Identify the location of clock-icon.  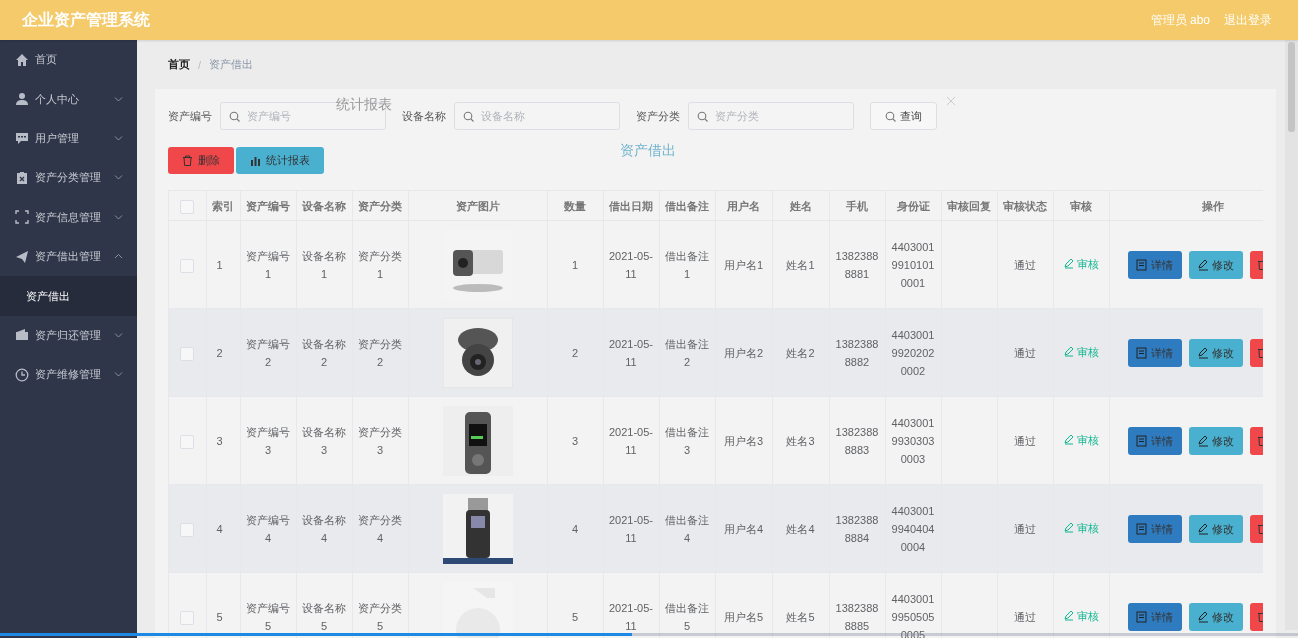
(22, 374).